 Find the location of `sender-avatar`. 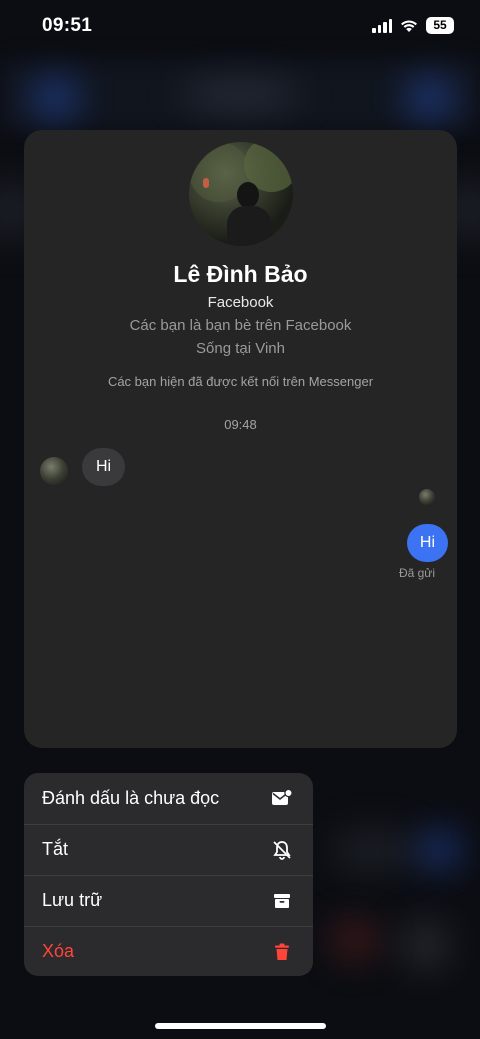

sender-avatar is located at coordinates (54, 471).